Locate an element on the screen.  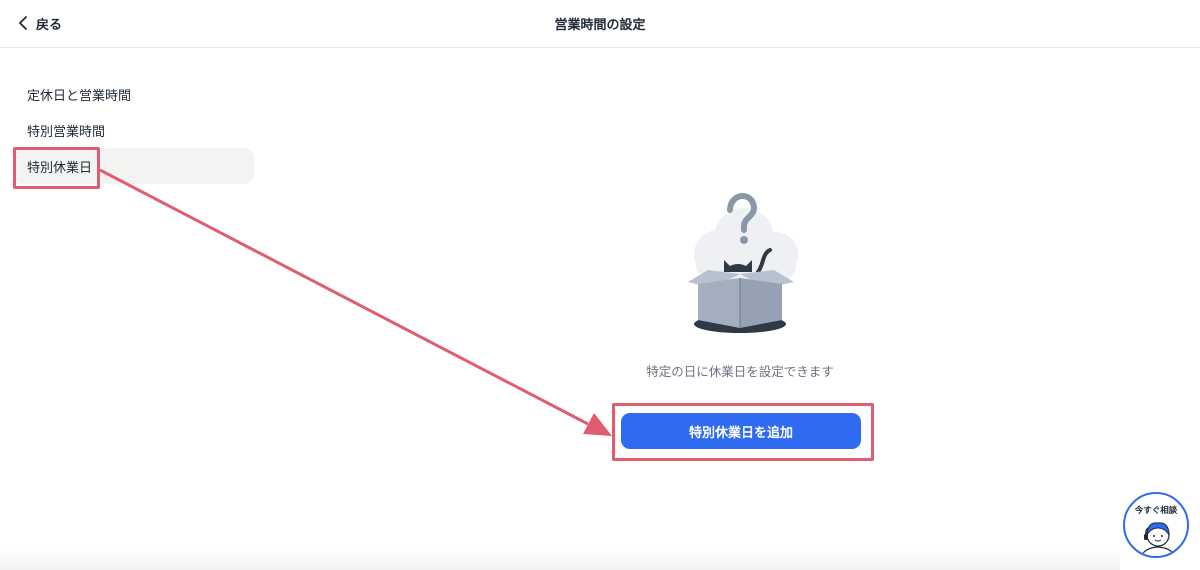
sidebar-item-label: 特別休業日 is located at coordinates (60, 168).